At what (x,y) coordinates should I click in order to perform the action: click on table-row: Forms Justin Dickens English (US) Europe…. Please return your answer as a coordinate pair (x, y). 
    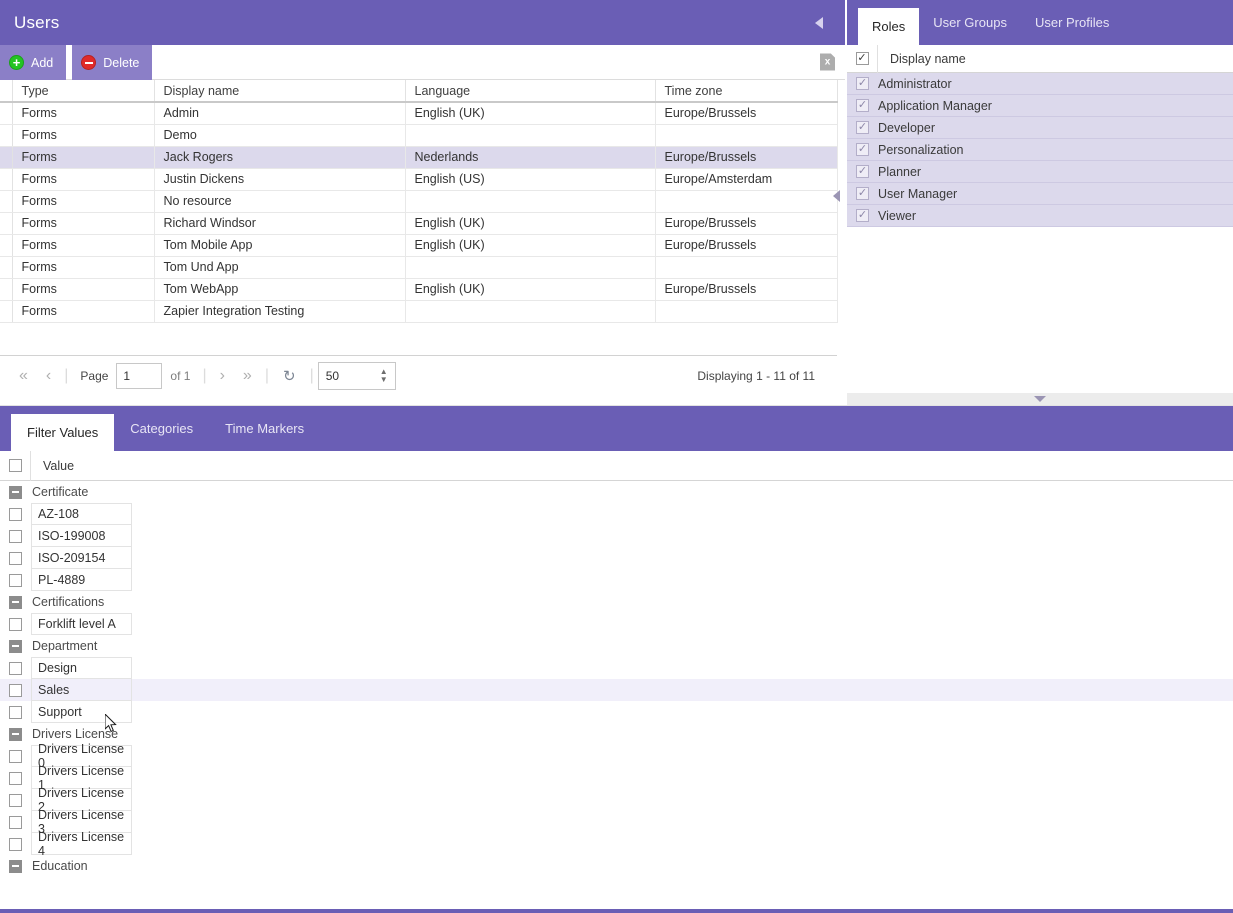
    Looking at the image, I should click on (419, 179).